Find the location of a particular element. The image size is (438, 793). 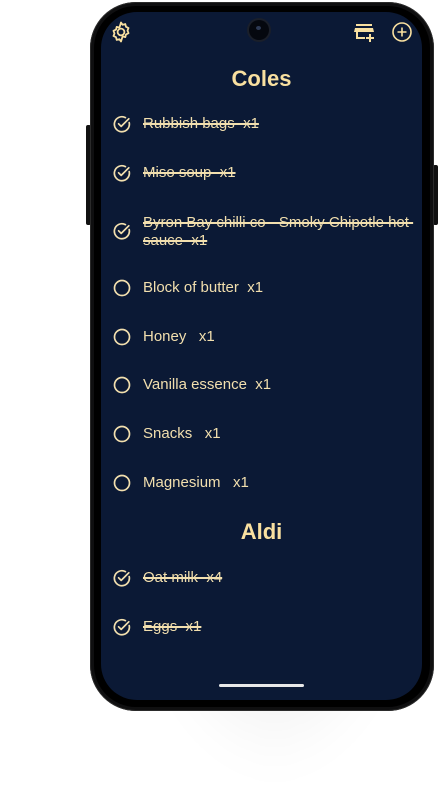

item-label: Snacks x1 is located at coordinates (182, 433).